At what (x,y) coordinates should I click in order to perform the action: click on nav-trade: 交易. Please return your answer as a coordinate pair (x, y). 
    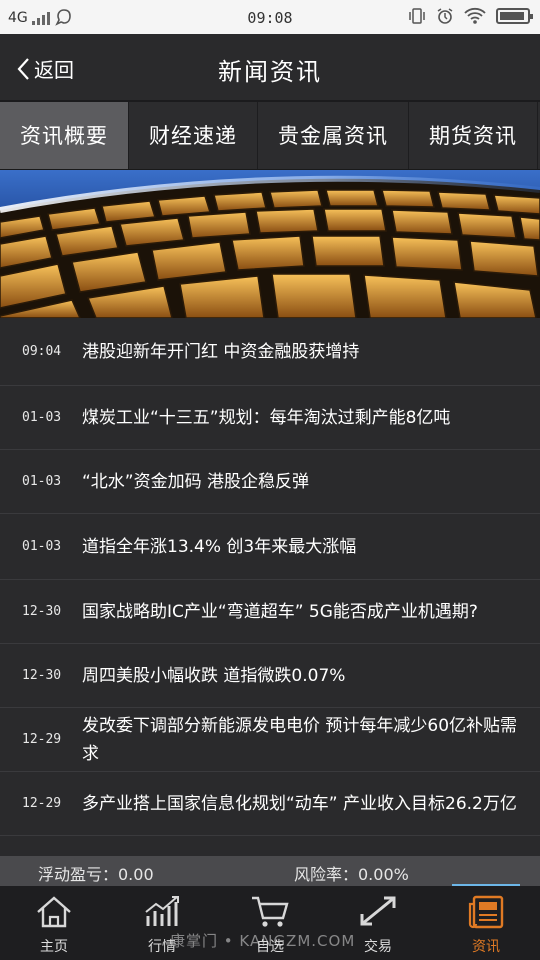
    Looking at the image, I should click on (378, 923).